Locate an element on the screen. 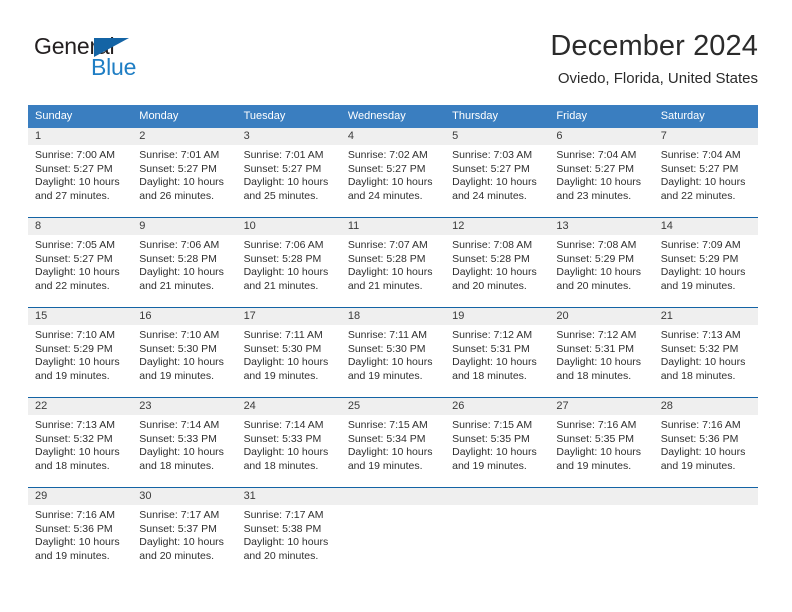  daylight-text-line2: and 26 minutes. is located at coordinates (176, 195).